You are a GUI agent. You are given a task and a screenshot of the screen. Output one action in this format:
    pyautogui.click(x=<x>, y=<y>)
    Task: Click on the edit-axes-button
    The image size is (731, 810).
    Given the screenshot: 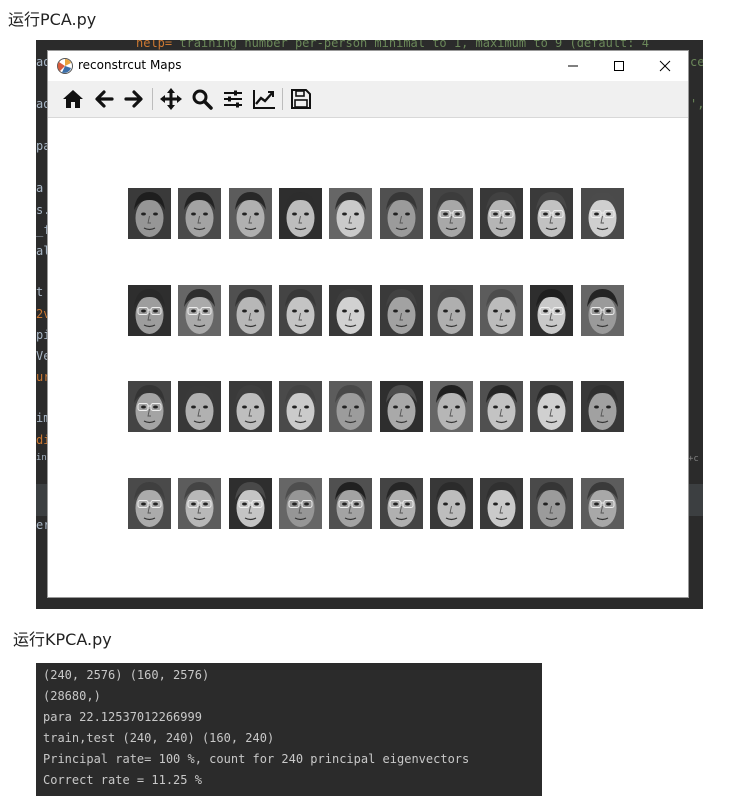 What is the action you would take?
    pyautogui.click(x=264, y=99)
    